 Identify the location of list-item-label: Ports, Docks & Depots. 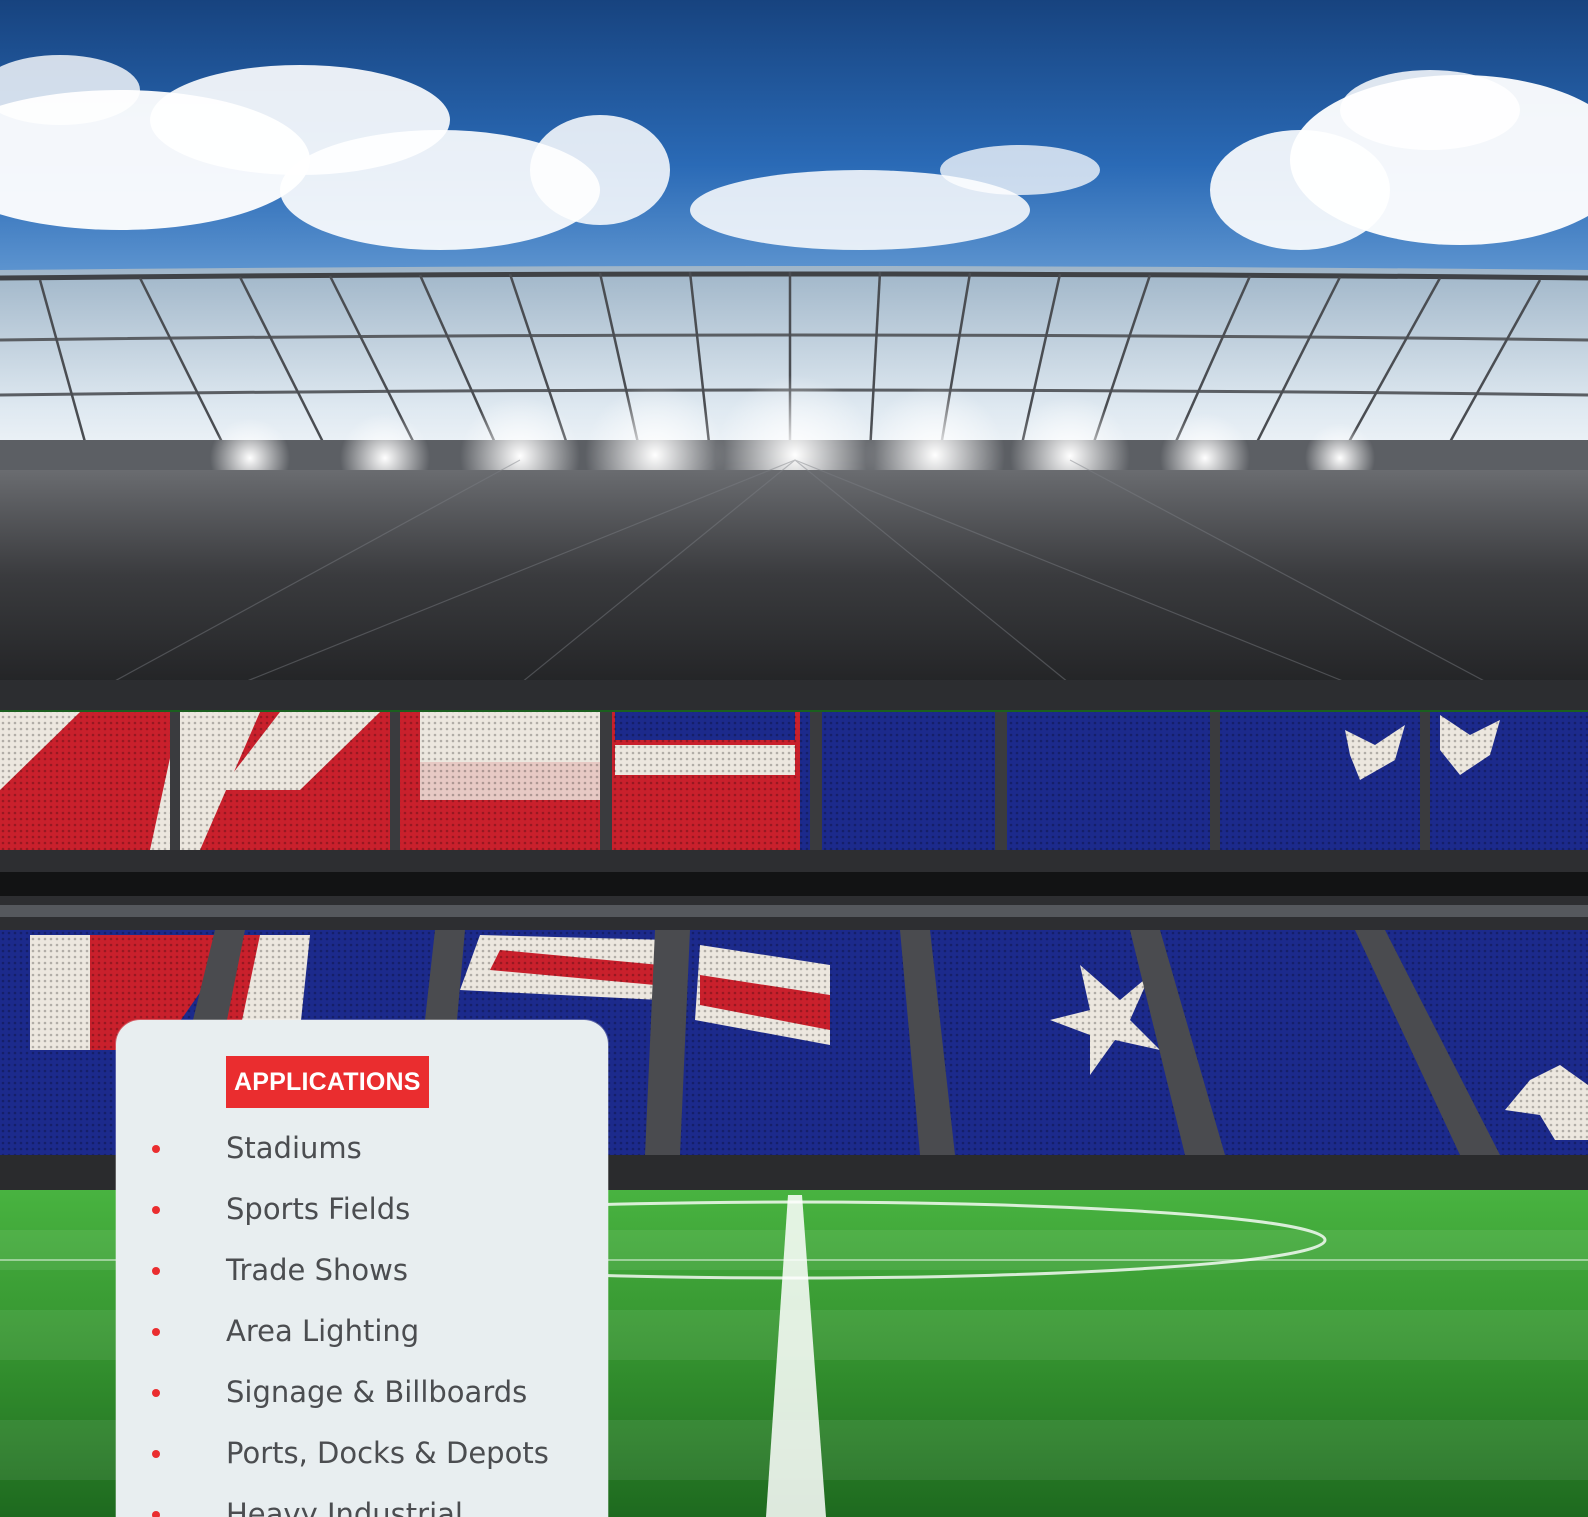
(387, 1453).